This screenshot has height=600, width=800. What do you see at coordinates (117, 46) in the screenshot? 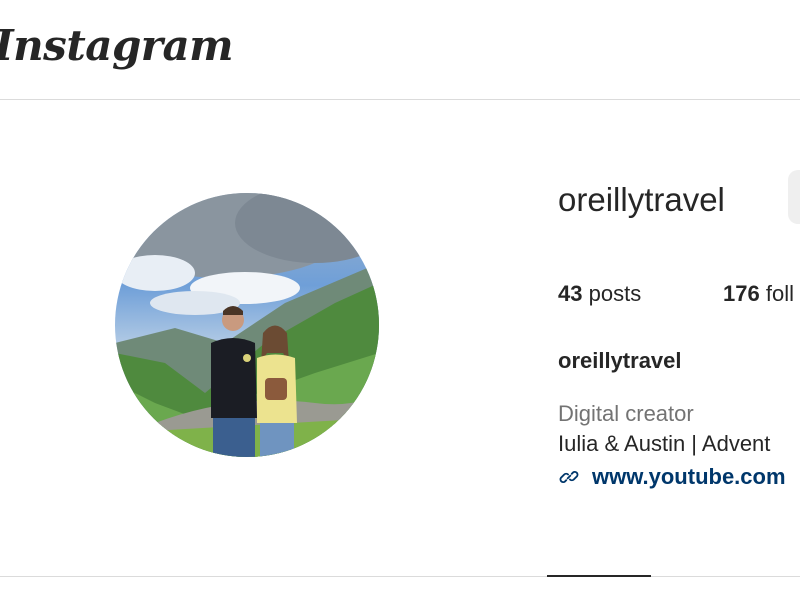
I see `instagram-logo: Instagram` at bounding box center [117, 46].